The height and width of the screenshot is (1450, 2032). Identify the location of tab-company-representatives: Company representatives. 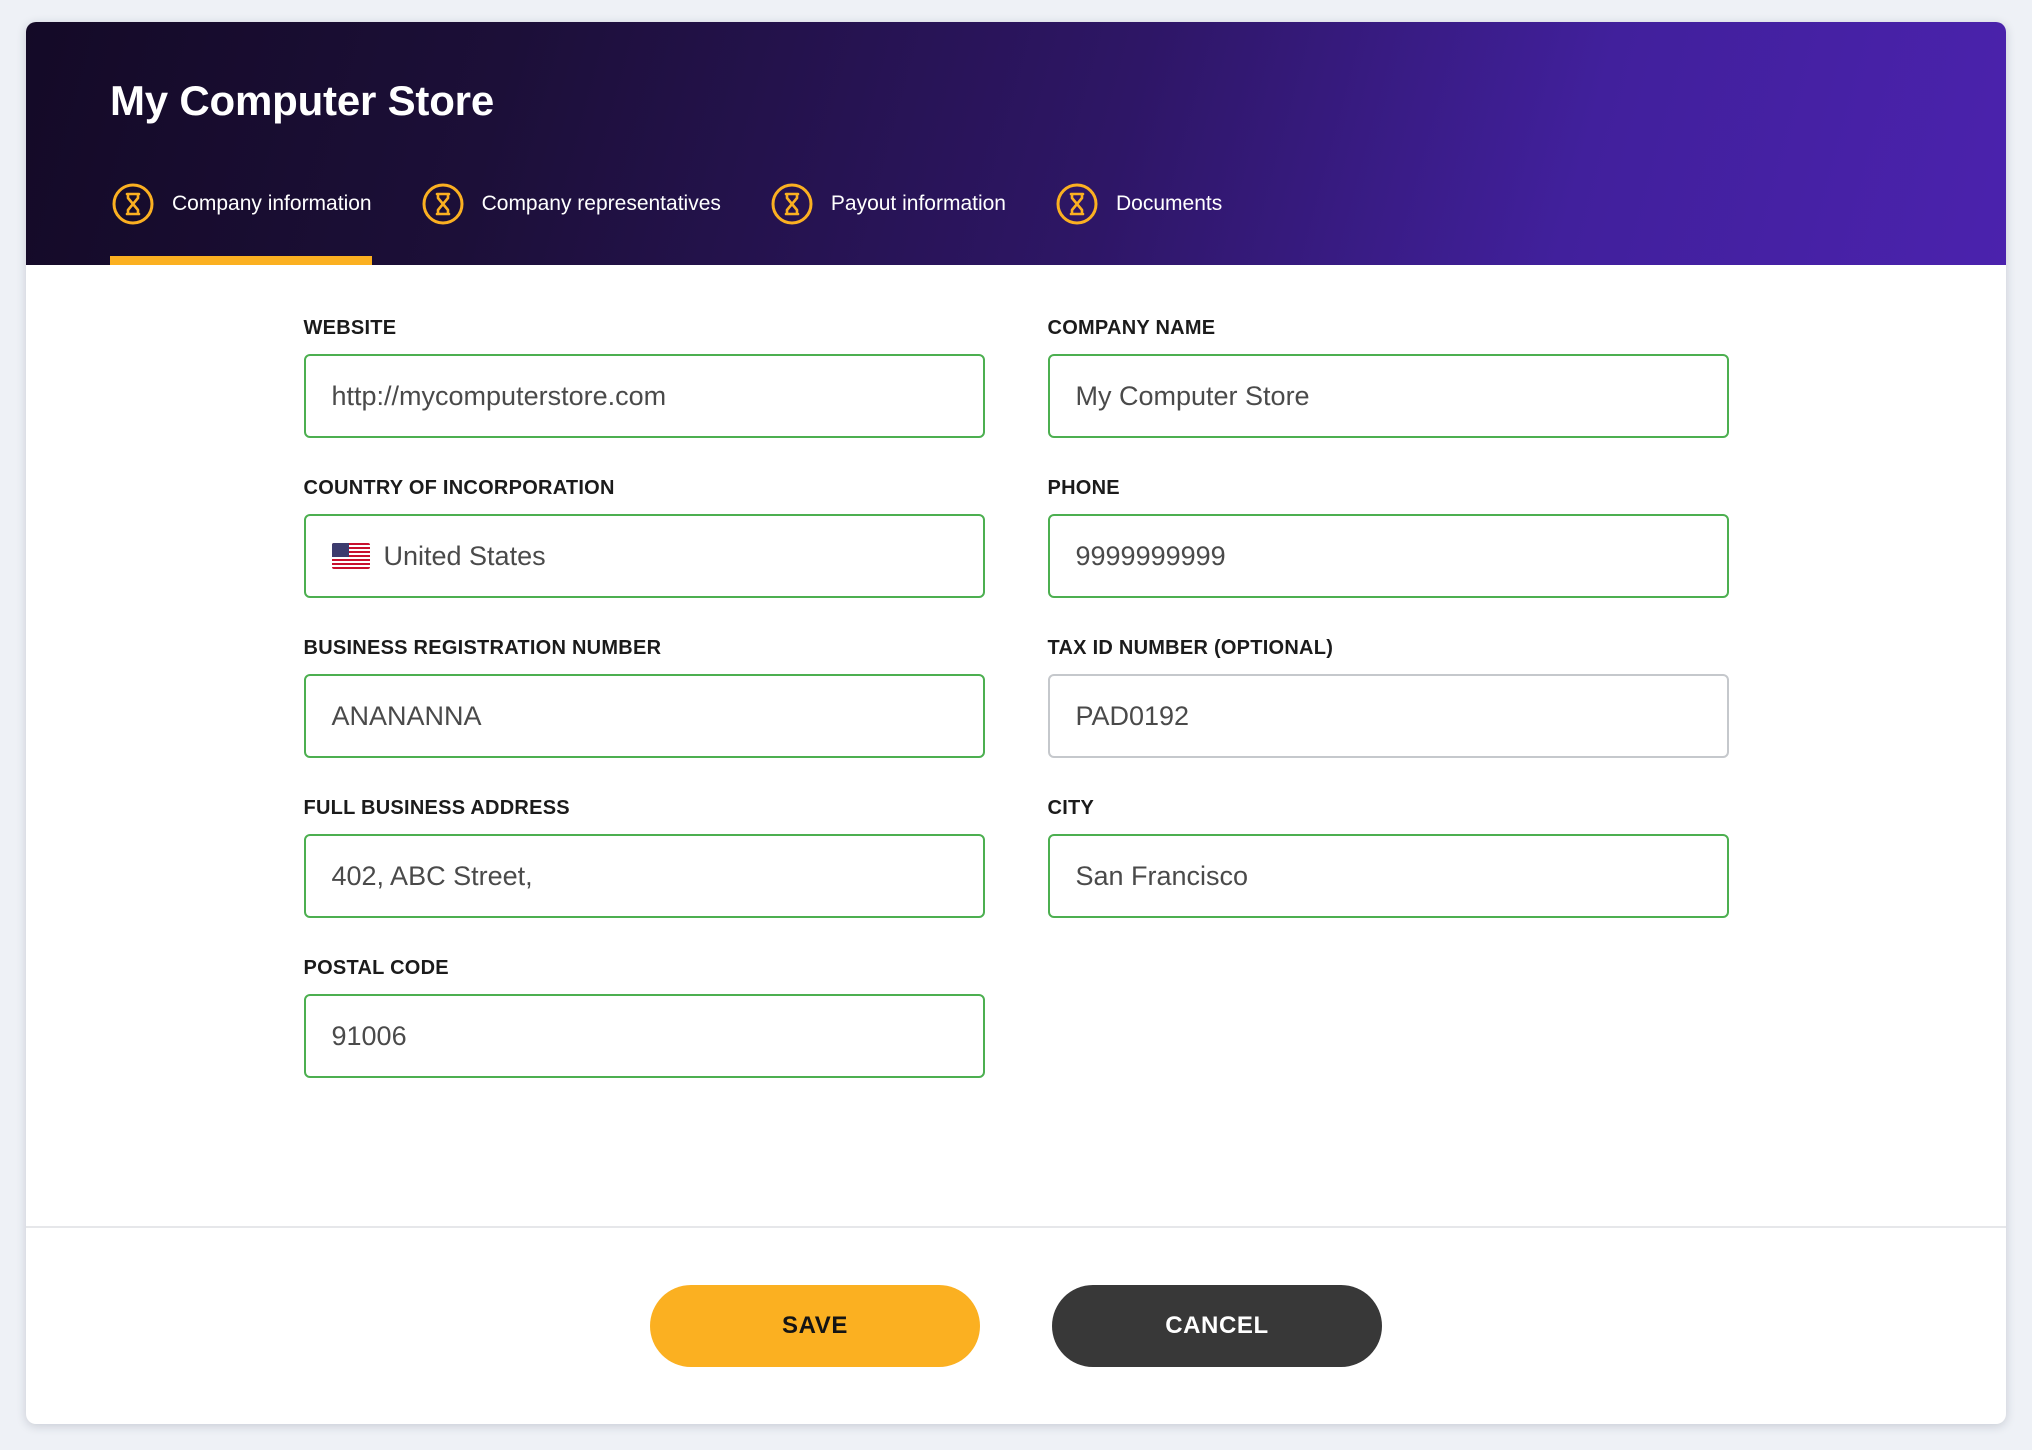
(570, 212).